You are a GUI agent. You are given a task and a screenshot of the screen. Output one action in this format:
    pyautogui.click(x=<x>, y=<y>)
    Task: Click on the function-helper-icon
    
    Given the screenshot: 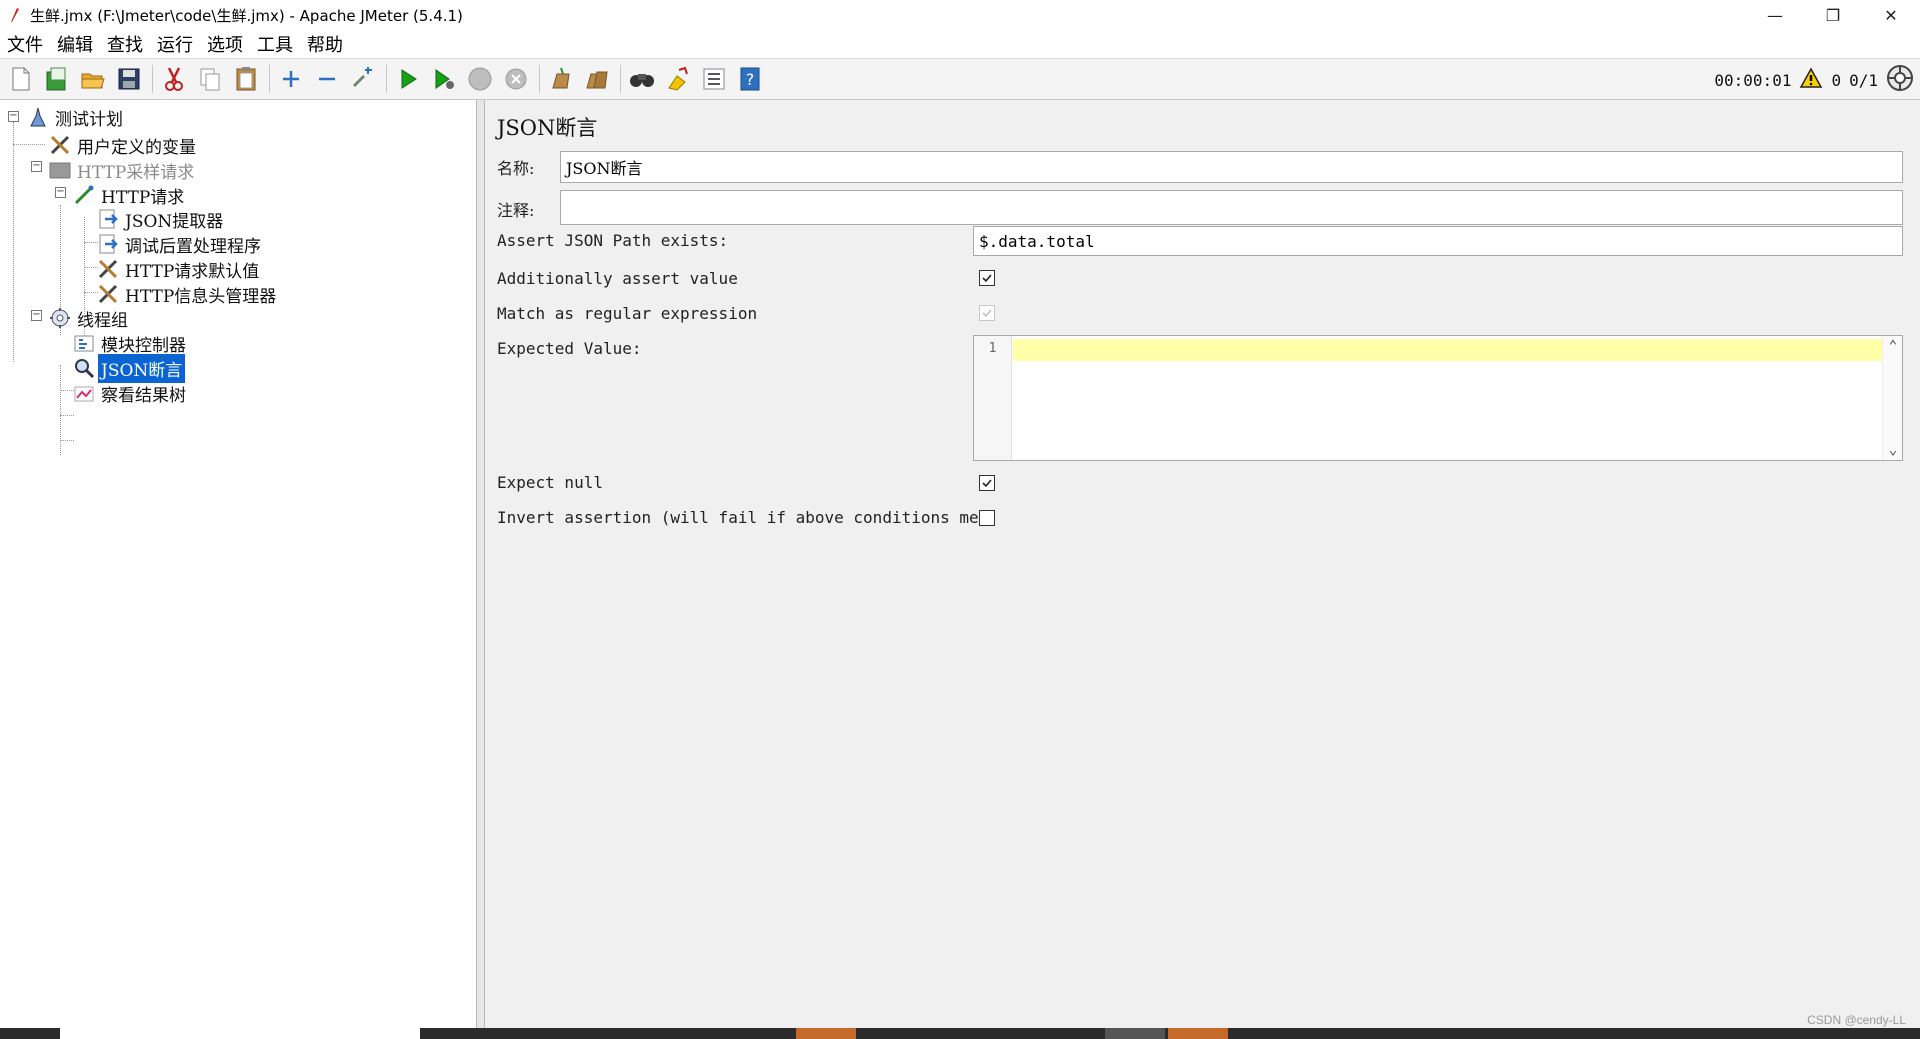 What is the action you would take?
    pyautogui.click(x=714, y=79)
    